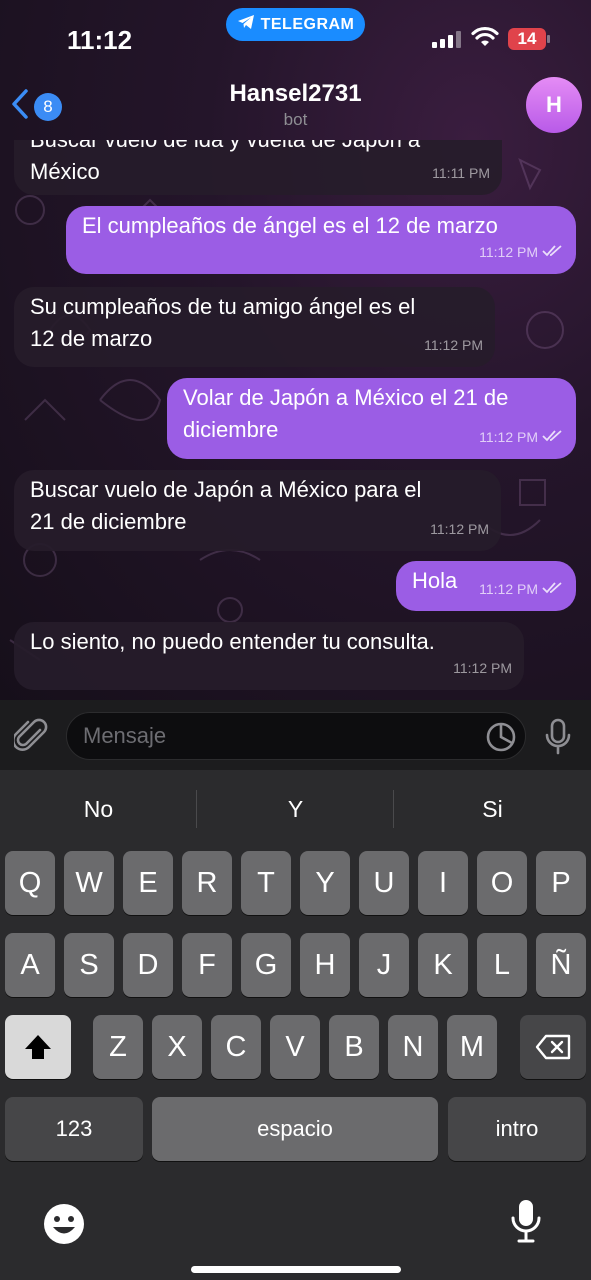 The height and width of the screenshot is (1280, 591). I want to click on key-p: P, so click(561, 883).